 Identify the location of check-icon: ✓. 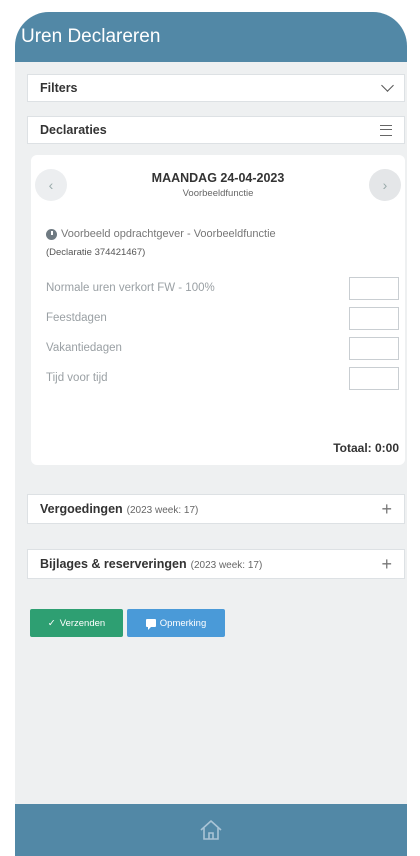
(51, 623).